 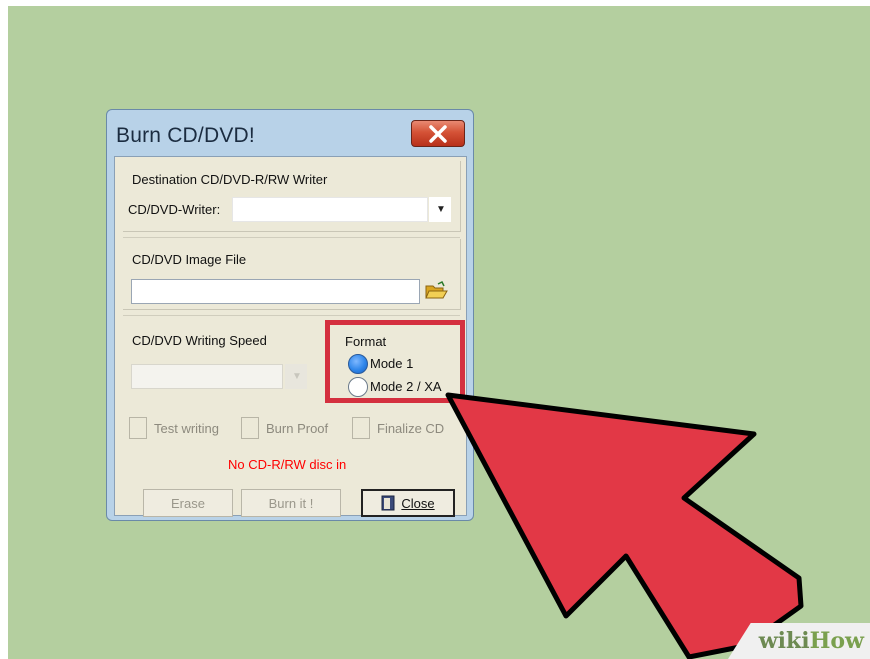 I want to click on wikihow-wiki-text: wiki, so click(x=784, y=641).